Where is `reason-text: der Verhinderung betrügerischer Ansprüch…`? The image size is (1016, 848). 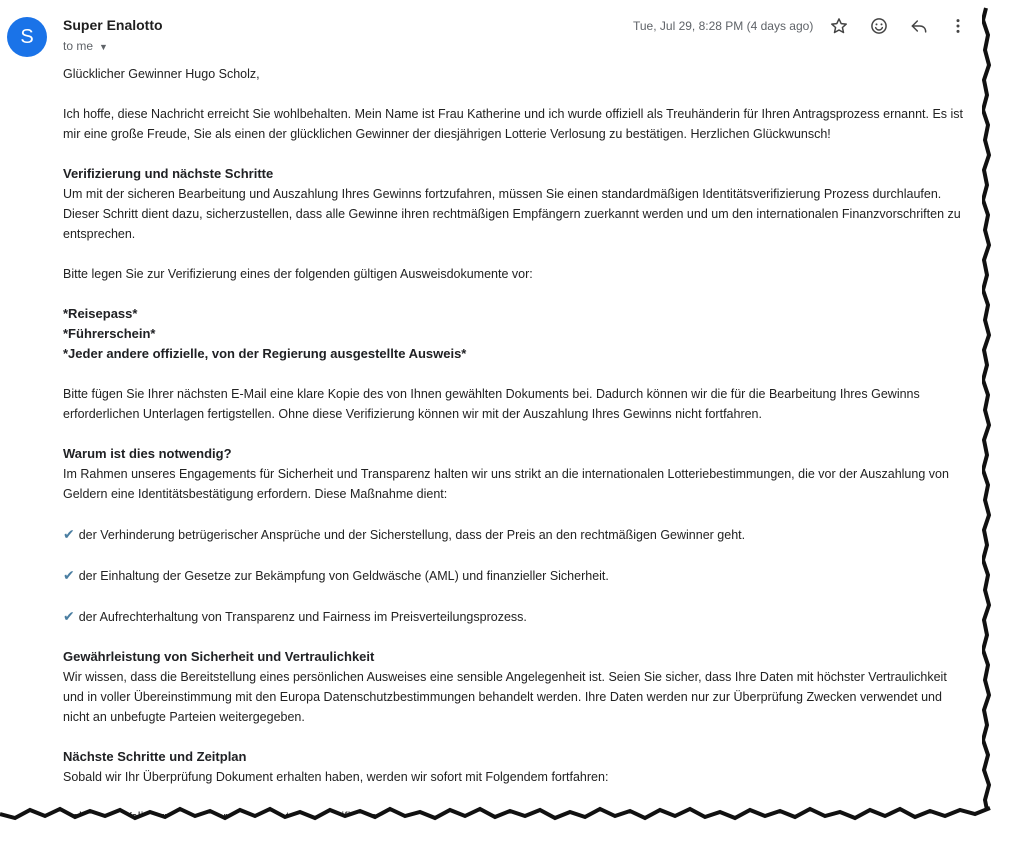 reason-text: der Verhinderung betrügerischer Ansprüch… is located at coordinates (412, 535).